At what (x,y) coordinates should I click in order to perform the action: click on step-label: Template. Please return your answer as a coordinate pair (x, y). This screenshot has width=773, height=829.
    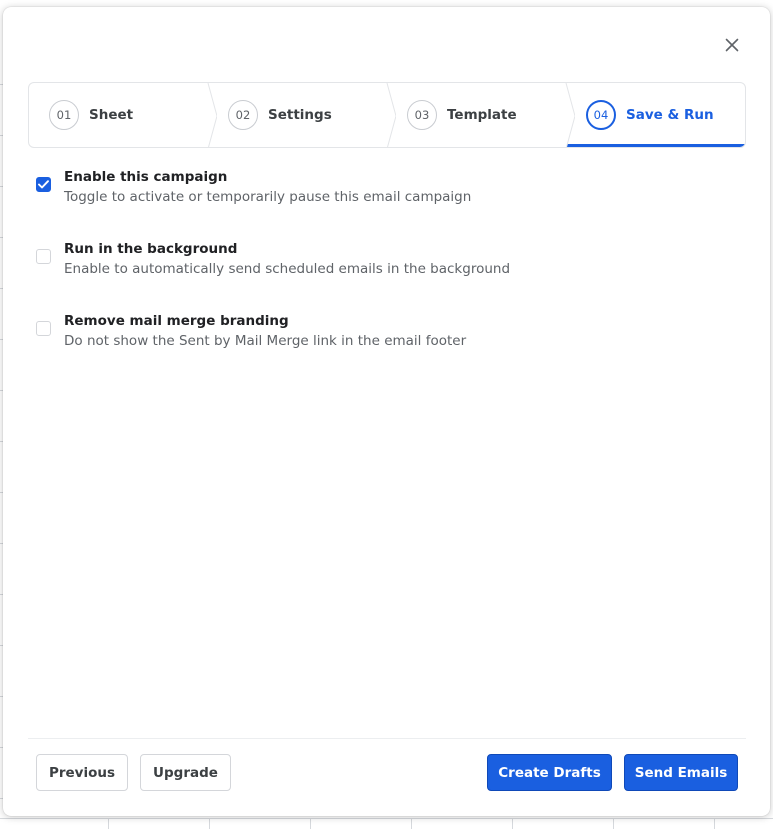
    Looking at the image, I should click on (482, 115).